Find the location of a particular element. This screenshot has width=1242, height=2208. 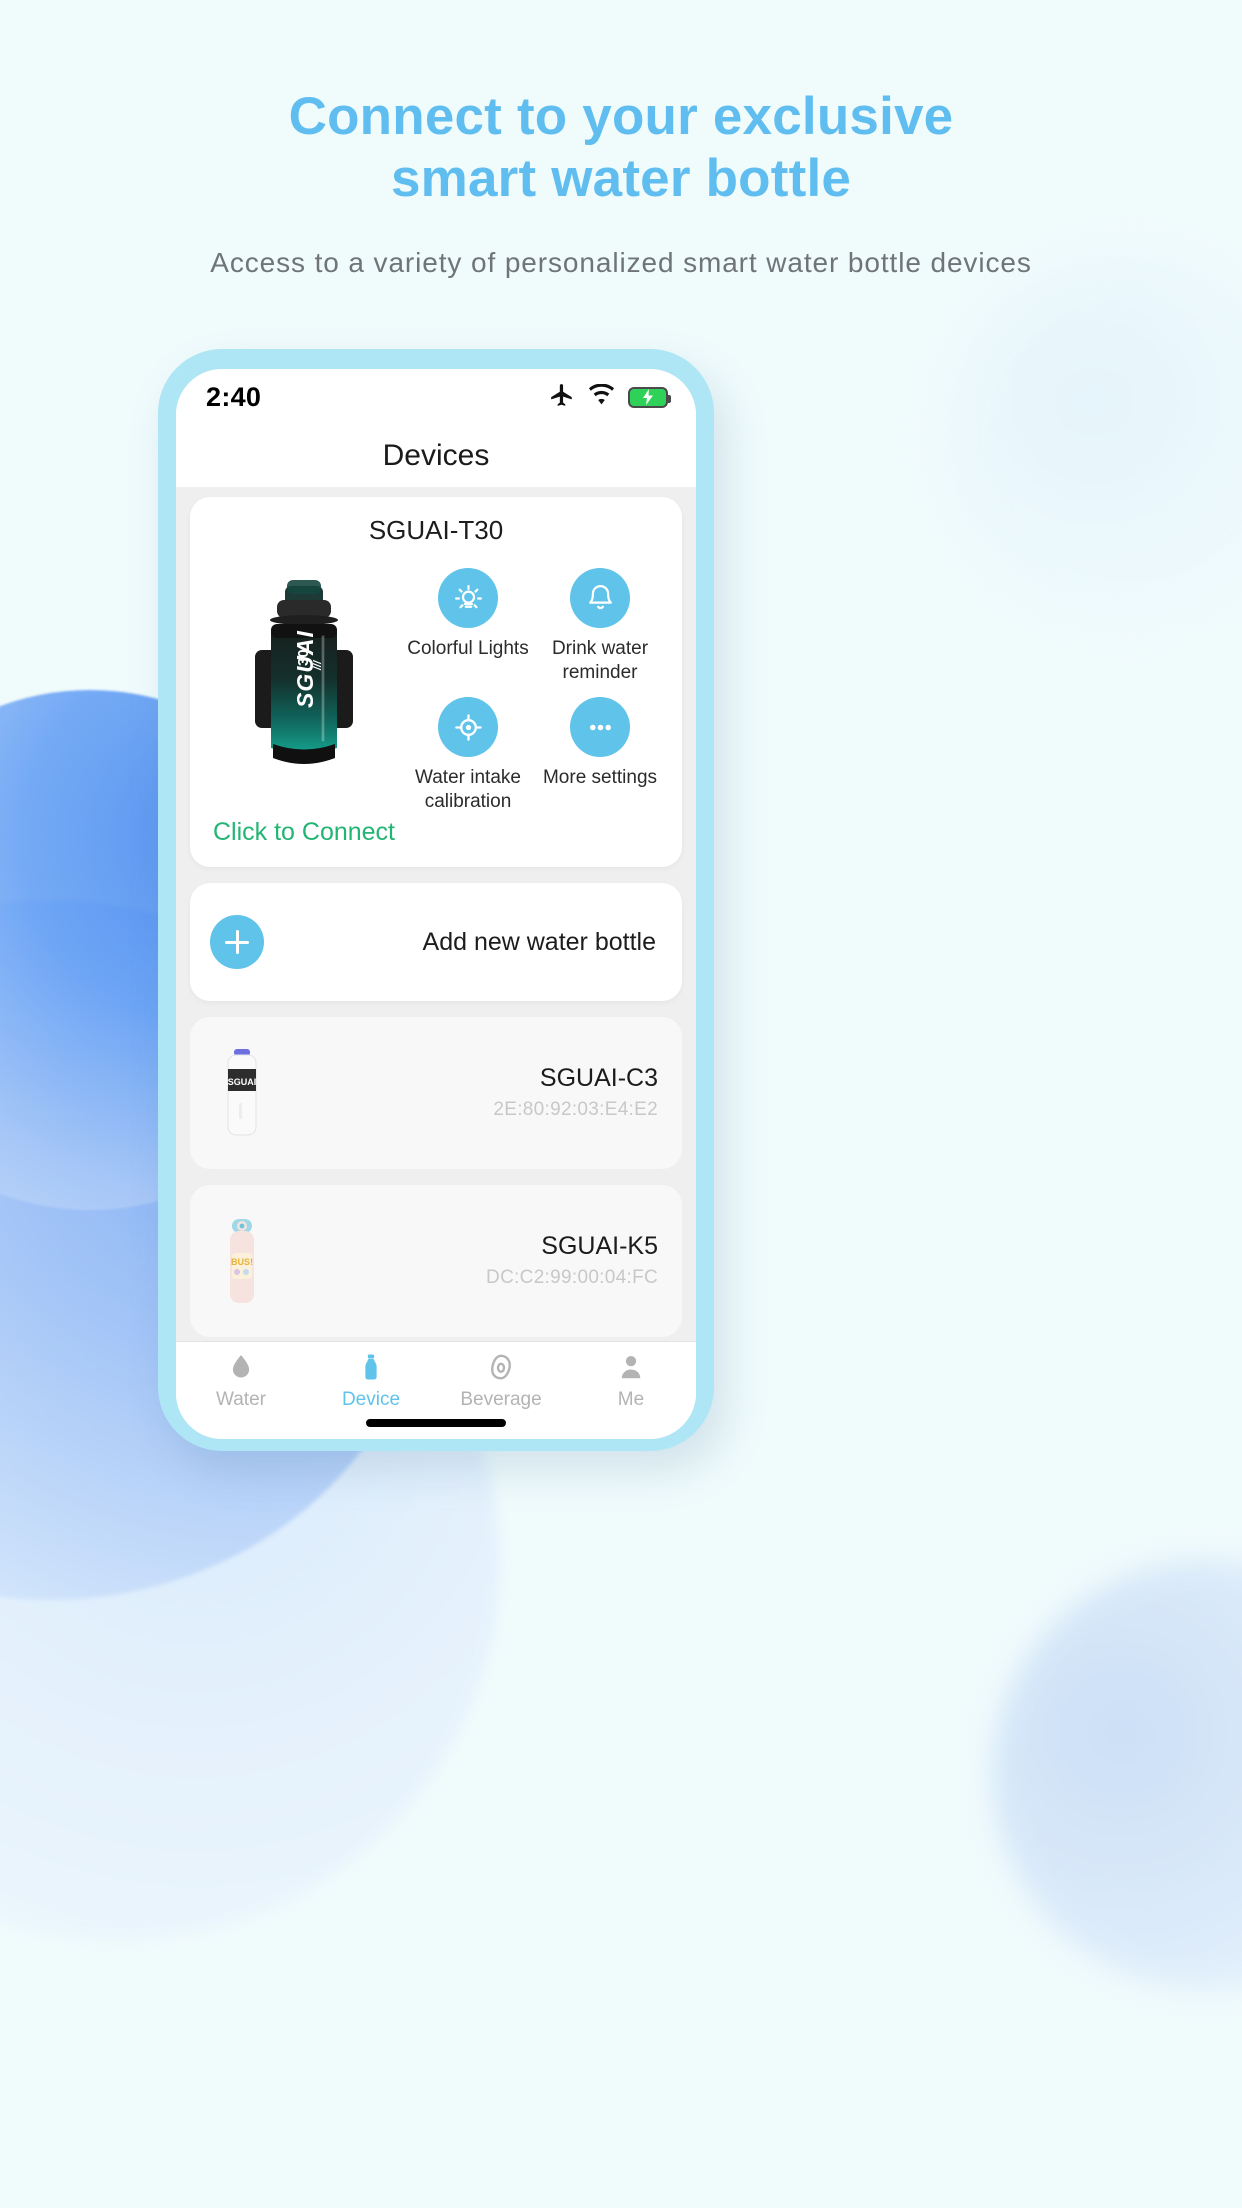

page-title-line-1: Connect to your exclusive is located at coordinates (621, 116).